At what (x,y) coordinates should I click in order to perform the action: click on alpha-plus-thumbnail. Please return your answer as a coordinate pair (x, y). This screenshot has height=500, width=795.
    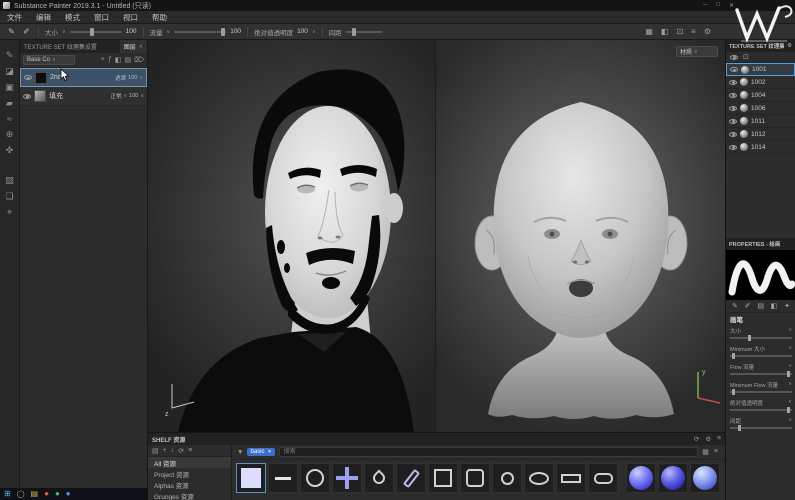
    Looking at the image, I should click on (347, 478).